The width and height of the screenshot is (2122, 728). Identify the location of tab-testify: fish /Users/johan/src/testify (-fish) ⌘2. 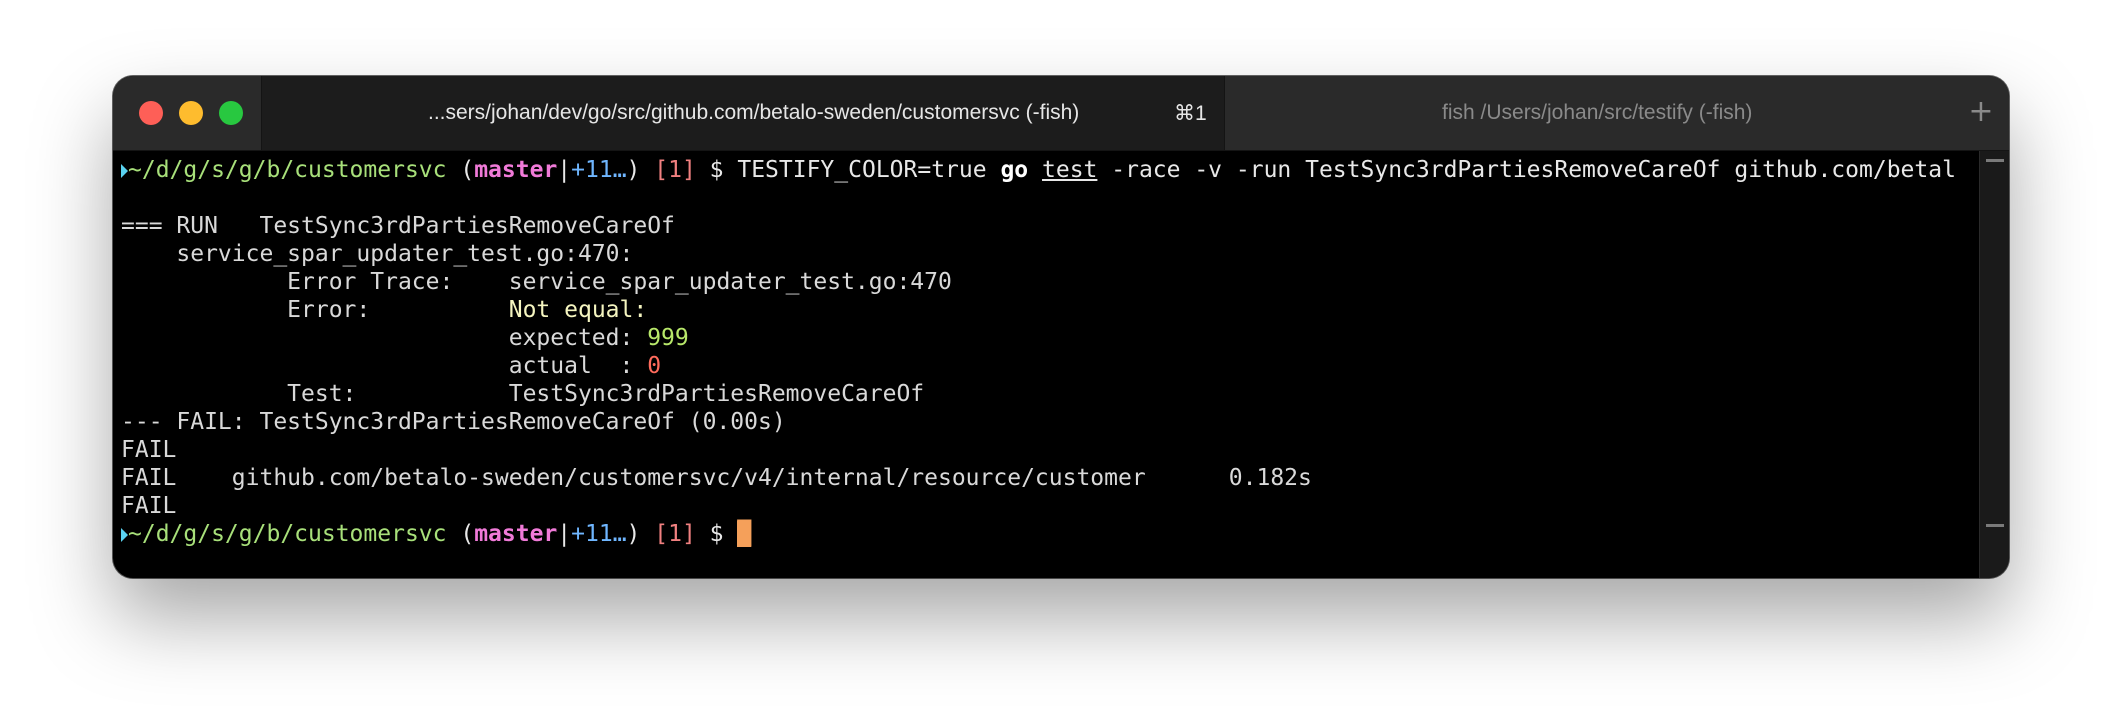
(1590, 113).